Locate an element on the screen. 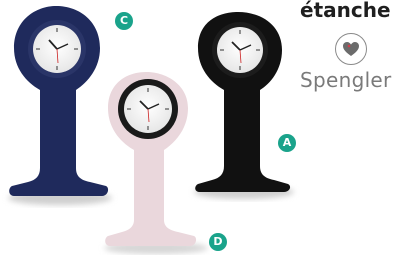  variant-badge-navy: C is located at coordinates (124, 21).